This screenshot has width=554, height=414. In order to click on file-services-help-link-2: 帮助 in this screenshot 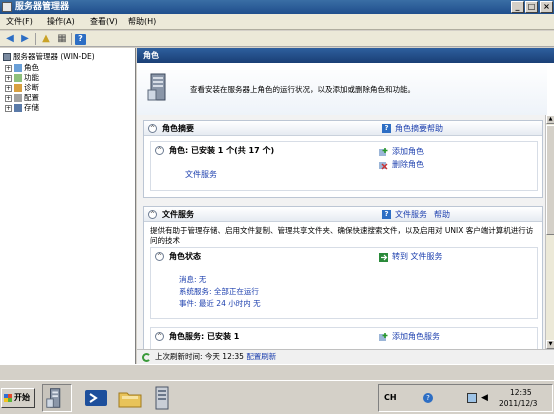, I will do `click(442, 214)`.